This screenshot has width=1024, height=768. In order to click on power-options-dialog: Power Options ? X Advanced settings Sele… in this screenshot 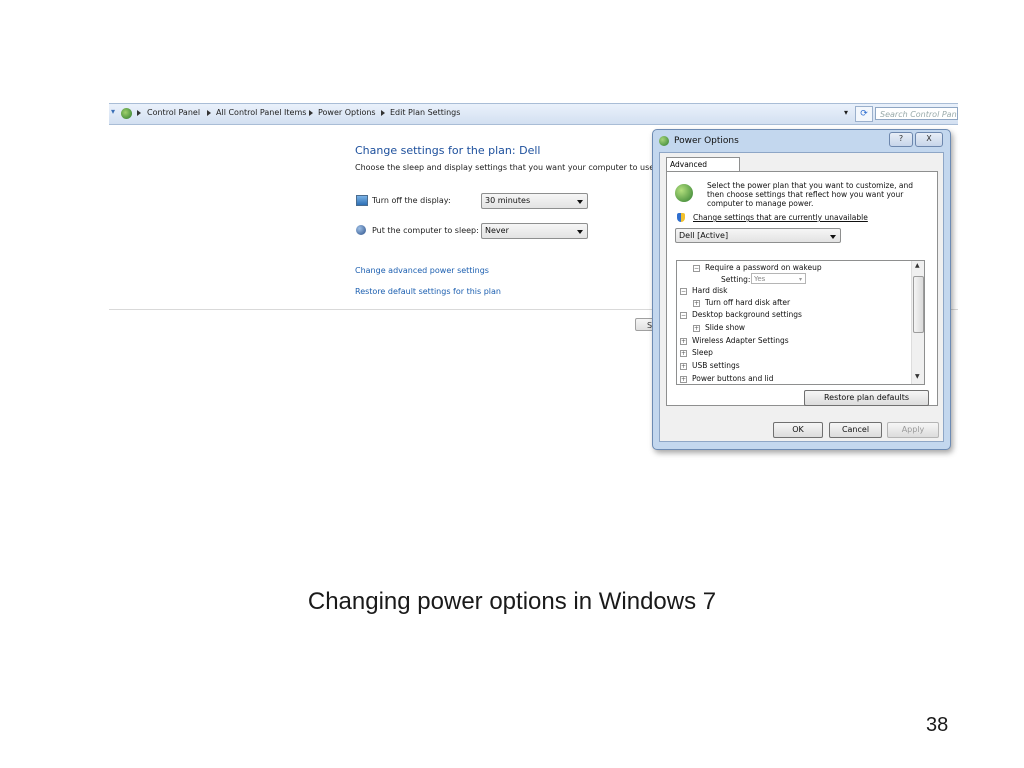, I will do `click(801, 289)`.